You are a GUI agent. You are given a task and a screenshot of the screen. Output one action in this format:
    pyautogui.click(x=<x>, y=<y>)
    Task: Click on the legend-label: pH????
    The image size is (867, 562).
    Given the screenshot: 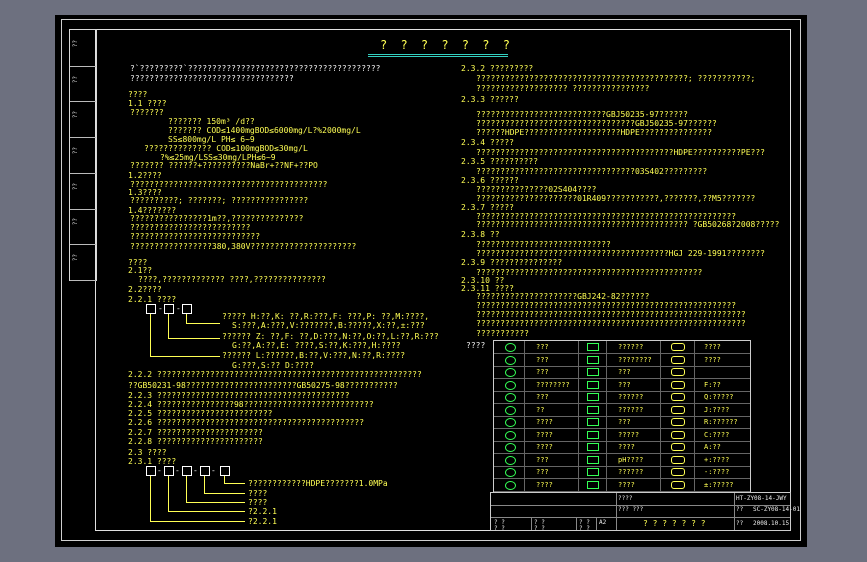 What is the action you would take?
    pyautogui.click(x=631, y=459)
    